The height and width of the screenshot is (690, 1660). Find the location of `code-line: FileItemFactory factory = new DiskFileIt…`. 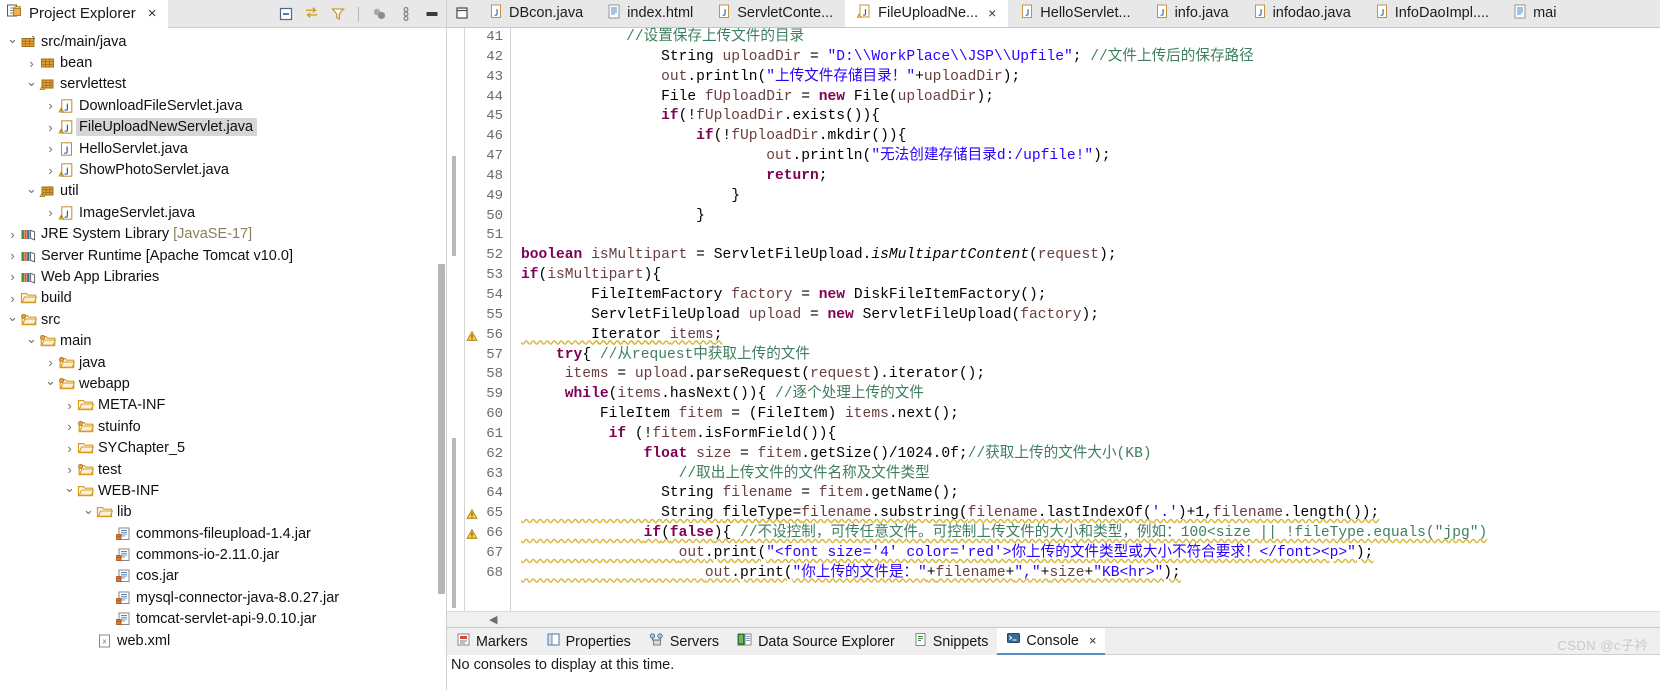

code-line: FileItemFactory factory = new DiskFileIt… is located at coordinates (1090, 296).